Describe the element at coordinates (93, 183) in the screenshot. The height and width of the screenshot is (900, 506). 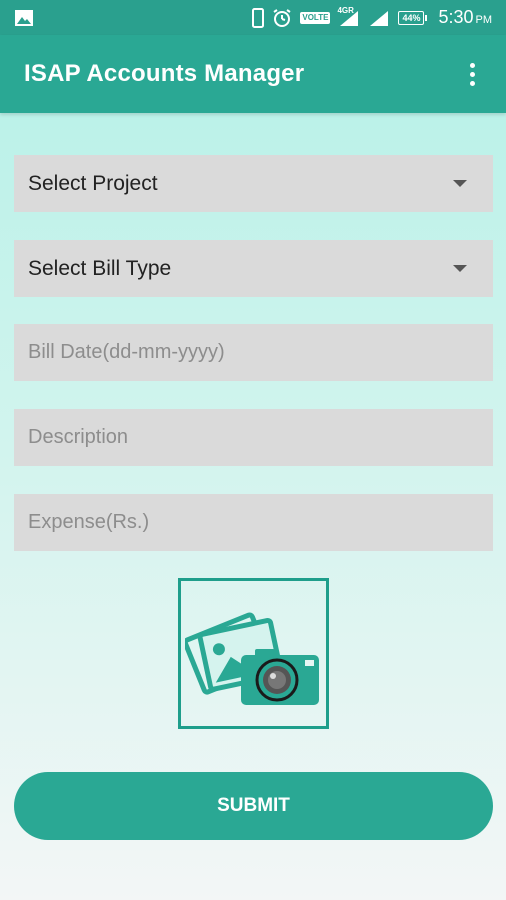
I see `project-select-label: Select Project` at that location.